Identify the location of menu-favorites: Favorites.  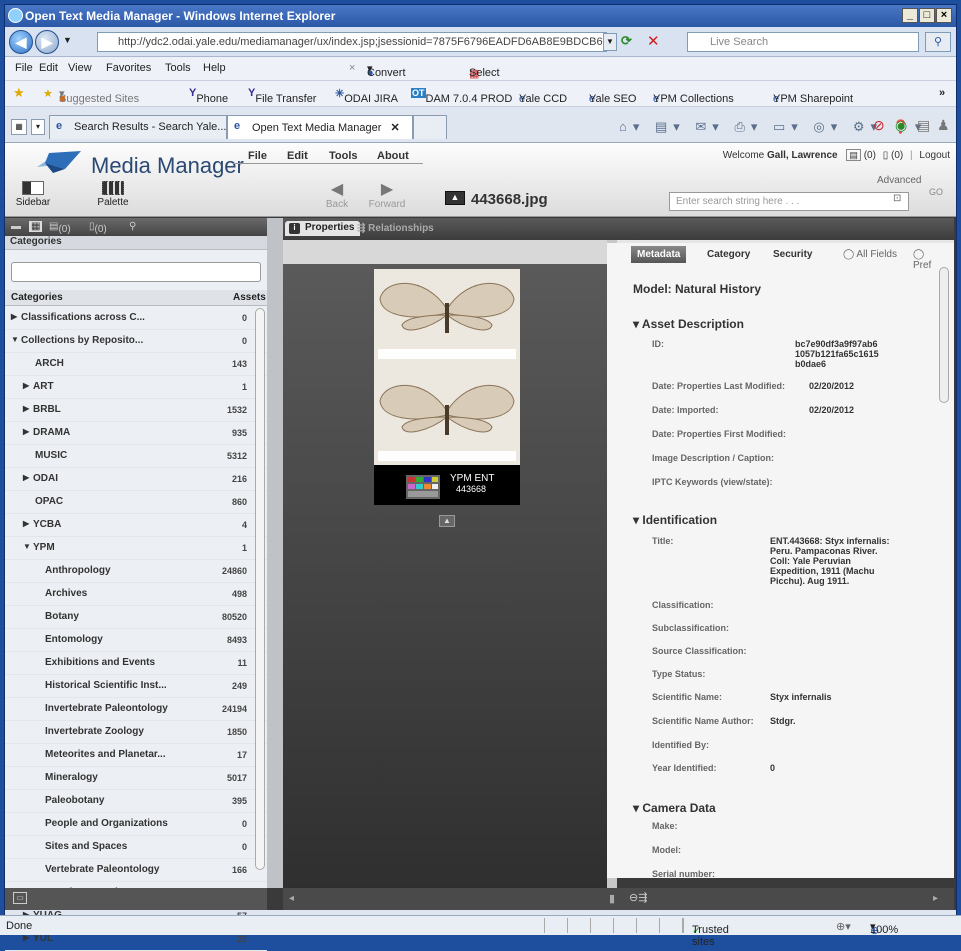
(128, 68).